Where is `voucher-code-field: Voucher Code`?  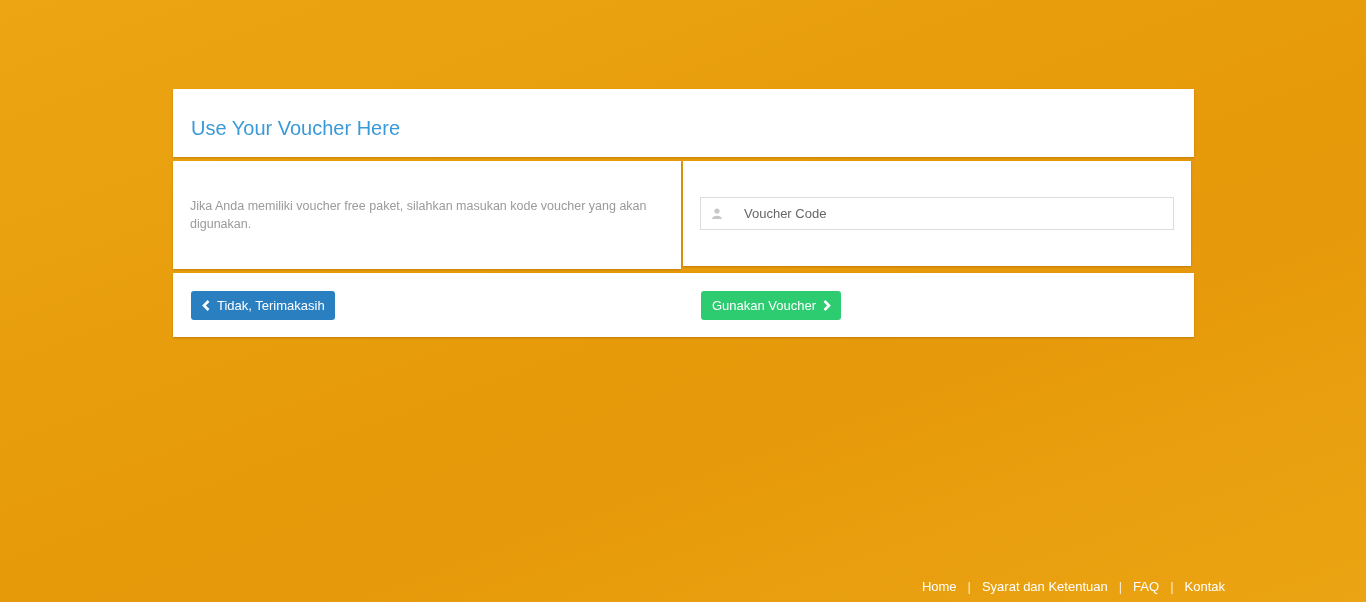
voucher-code-field: Voucher Code is located at coordinates (937, 213).